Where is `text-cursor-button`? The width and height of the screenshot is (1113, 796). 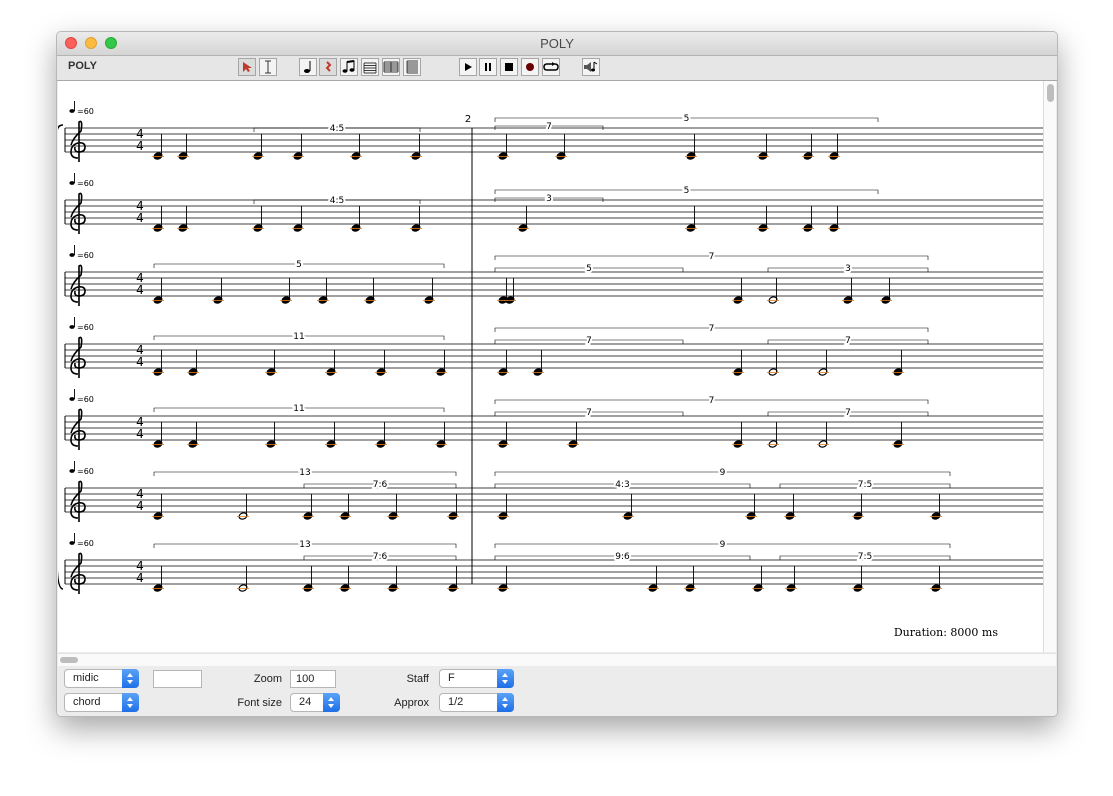 text-cursor-button is located at coordinates (268, 67).